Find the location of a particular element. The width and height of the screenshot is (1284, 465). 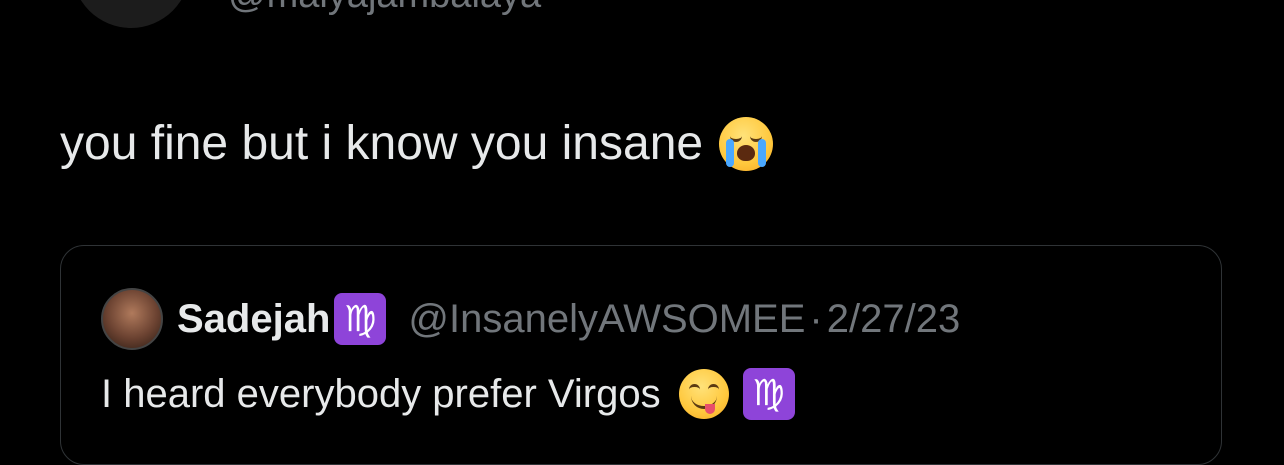

tweet-text: you fine but i know you insane is located at coordinates (382, 143).